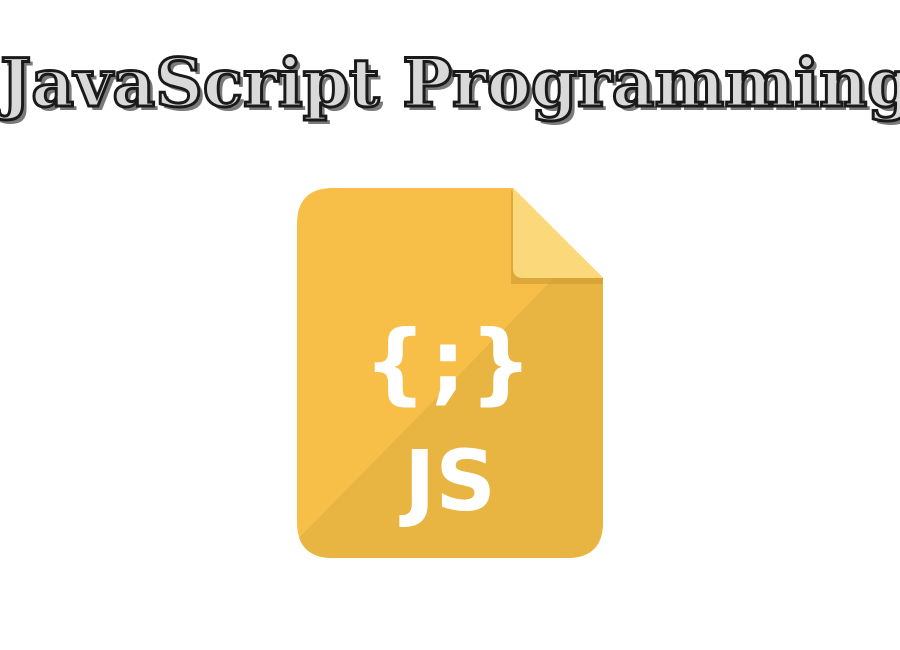 This screenshot has height=650, width=900. I want to click on braces-glyph: {;}, so click(450, 362).